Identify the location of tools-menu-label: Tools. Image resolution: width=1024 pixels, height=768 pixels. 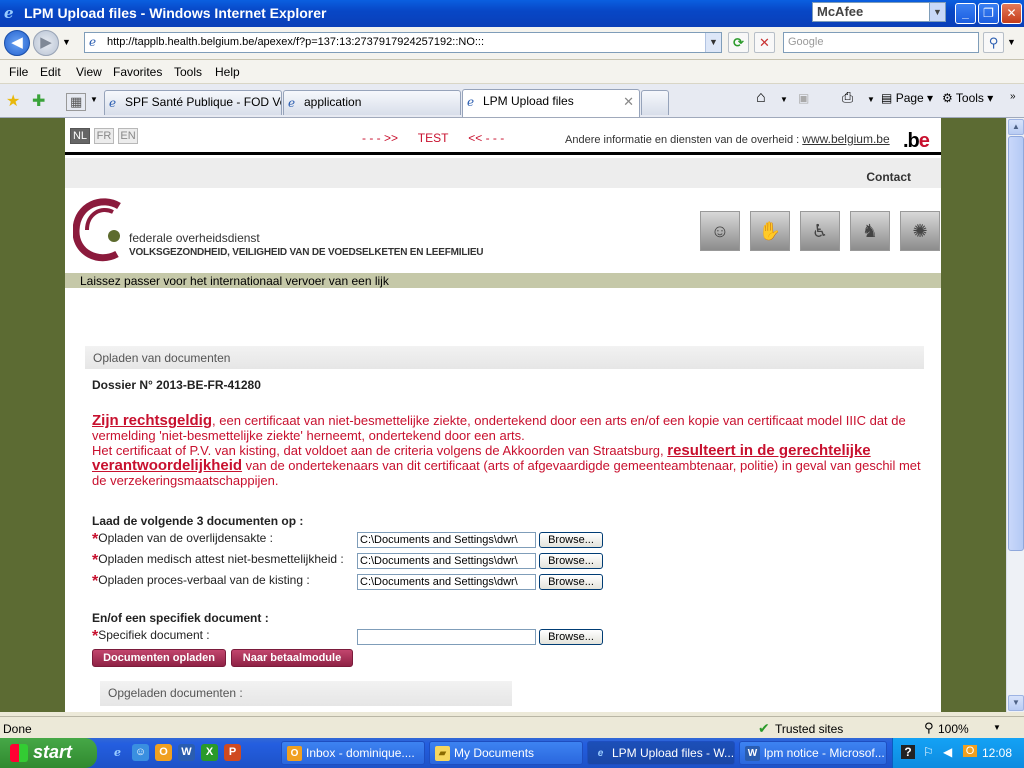
(969, 98).